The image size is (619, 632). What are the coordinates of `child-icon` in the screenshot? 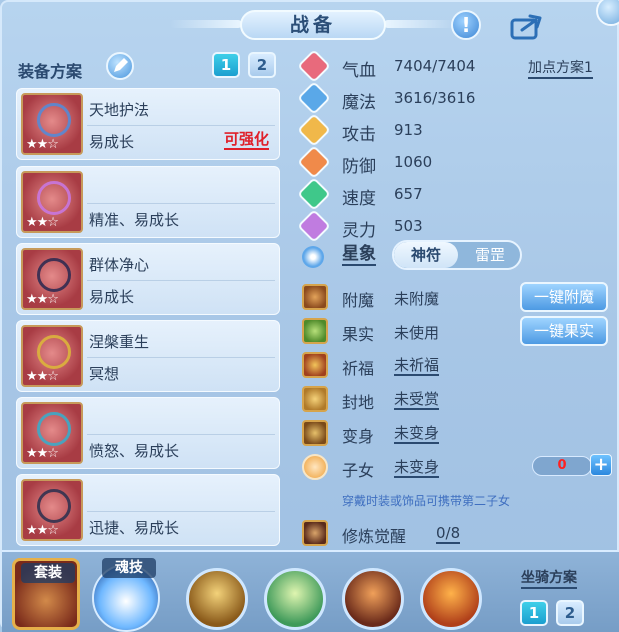 It's located at (315, 467).